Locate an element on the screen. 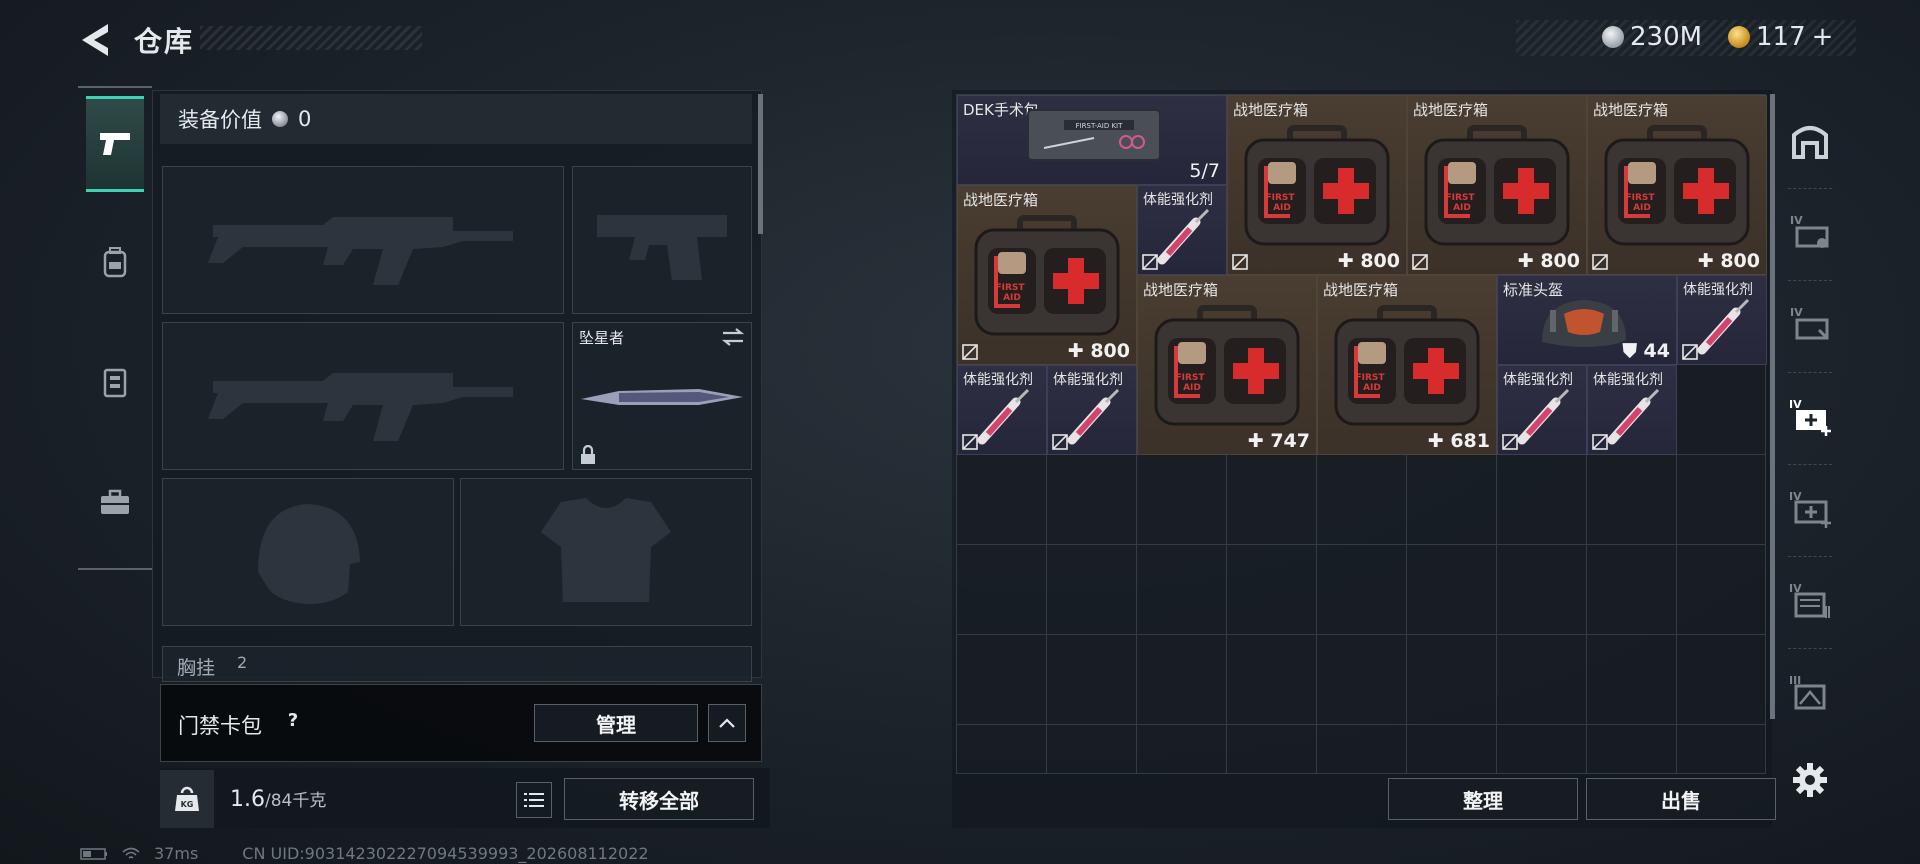  ping-value: 37ms is located at coordinates (176, 853).